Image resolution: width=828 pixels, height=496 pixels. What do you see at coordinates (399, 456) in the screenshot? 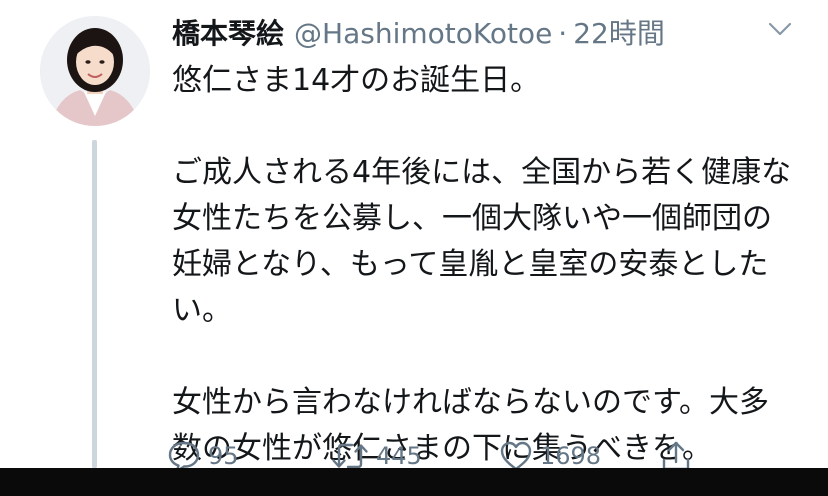
I see `retweet-count: 445` at bounding box center [399, 456].